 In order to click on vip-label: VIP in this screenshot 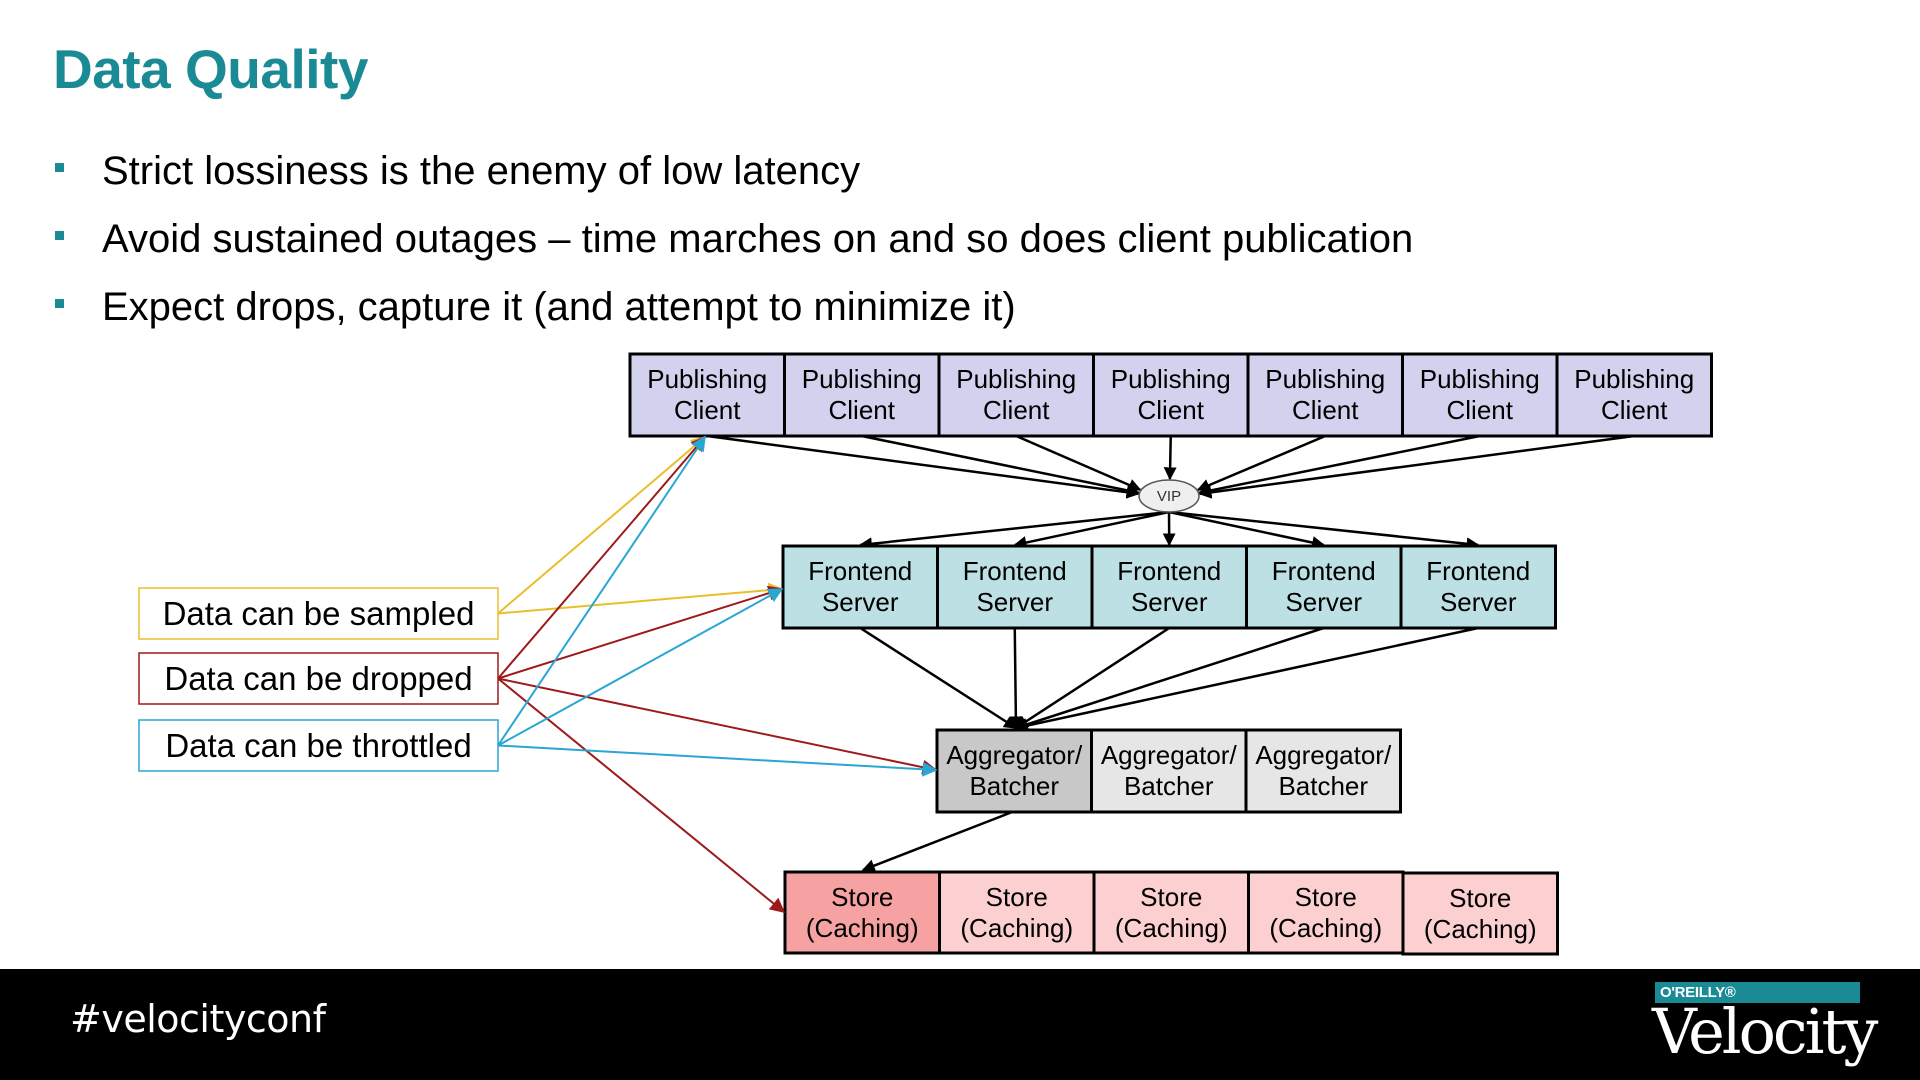, I will do `click(1169, 496)`.